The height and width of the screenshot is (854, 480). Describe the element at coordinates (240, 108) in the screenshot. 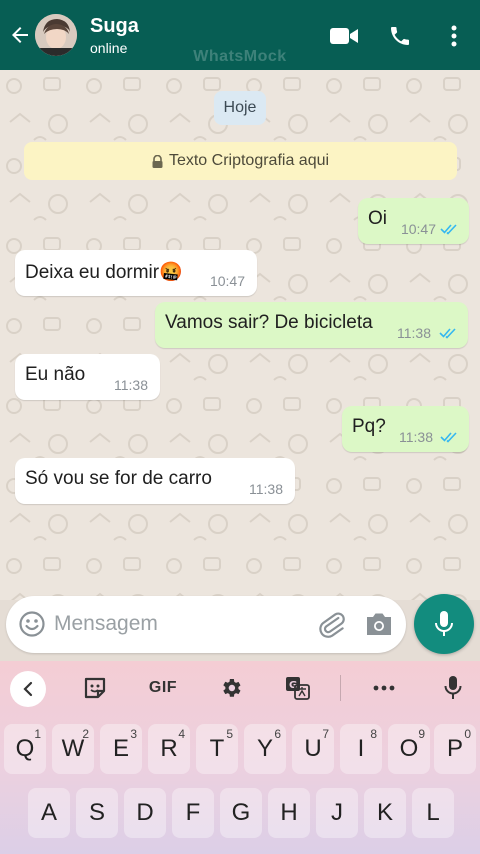

I see `date-chip: Hoje` at that location.